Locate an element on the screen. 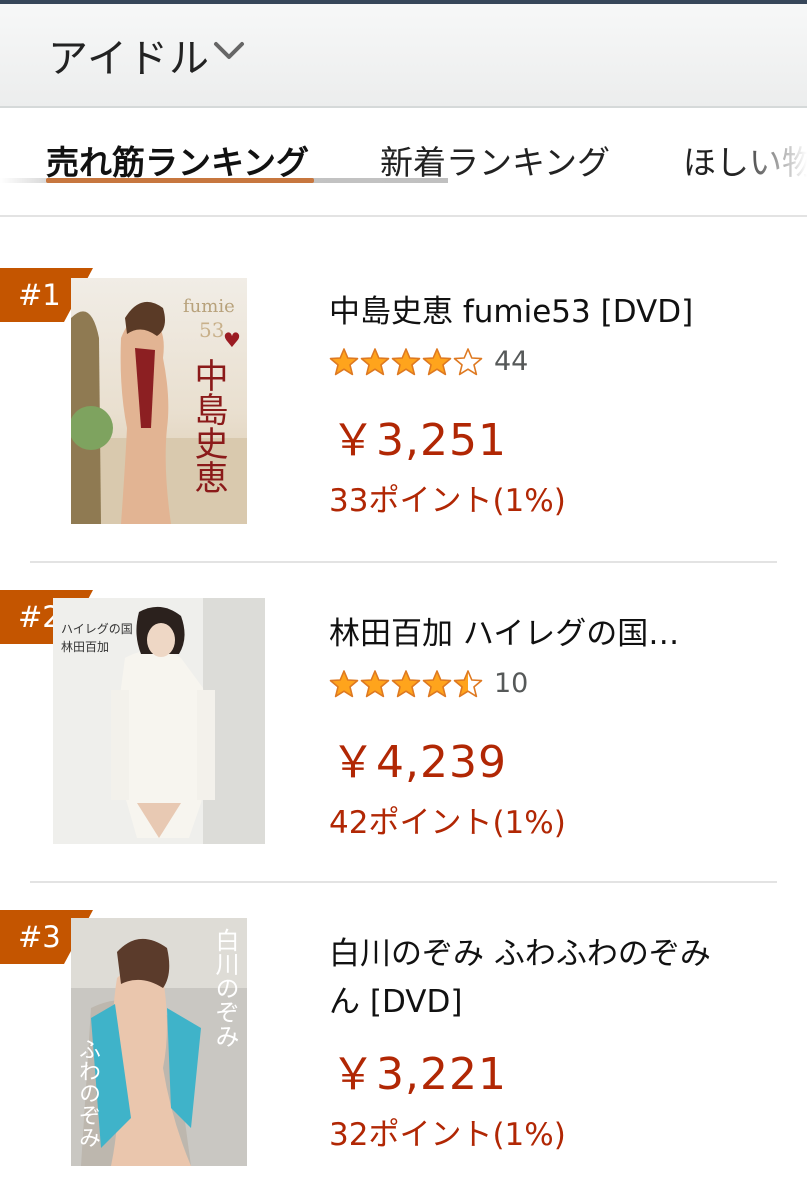 This screenshot has width=807, height=1202. active-tab-underline is located at coordinates (180, 180).